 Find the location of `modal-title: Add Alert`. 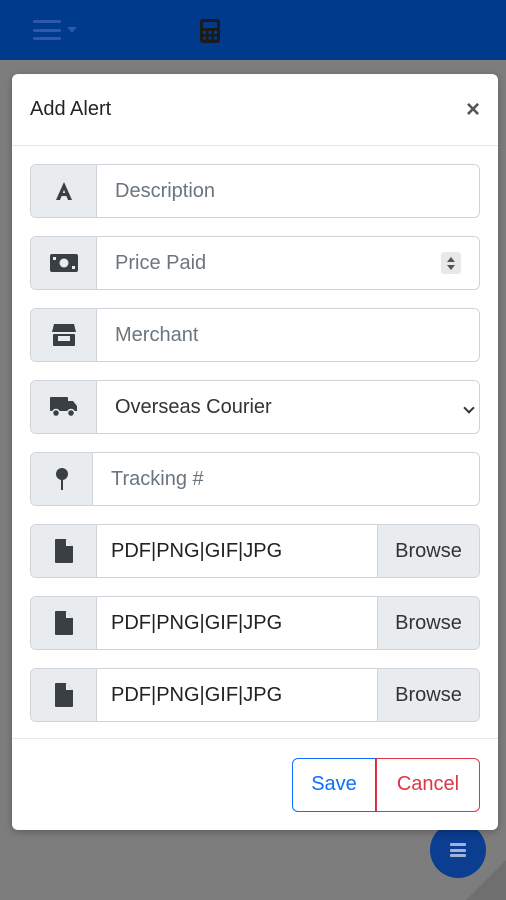

modal-title: Add Alert is located at coordinates (71, 109).